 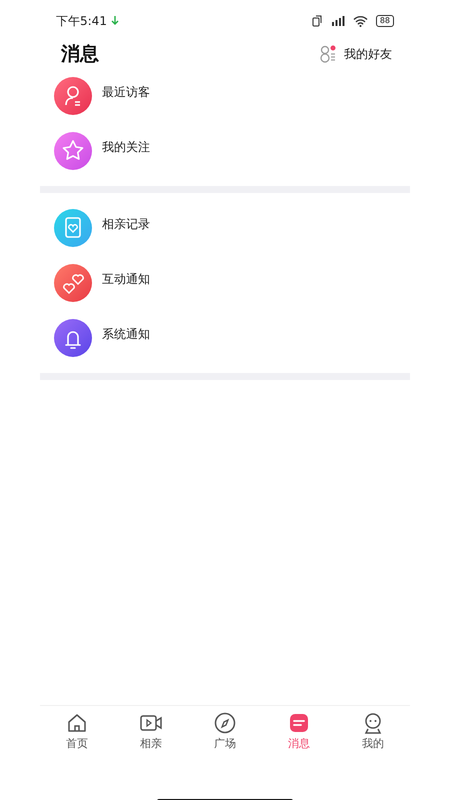 What do you see at coordinates (317, 21) in the screenshot?
I see `screen-icon` at bounding box center [317, 21].